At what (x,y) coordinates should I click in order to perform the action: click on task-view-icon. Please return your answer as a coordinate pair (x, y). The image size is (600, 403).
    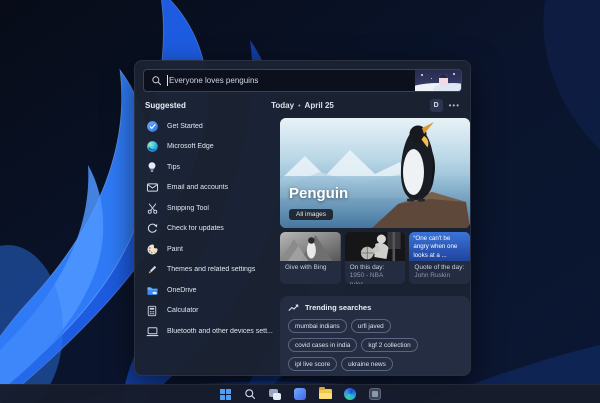
    Looking at the image, I should click on (275, 394).